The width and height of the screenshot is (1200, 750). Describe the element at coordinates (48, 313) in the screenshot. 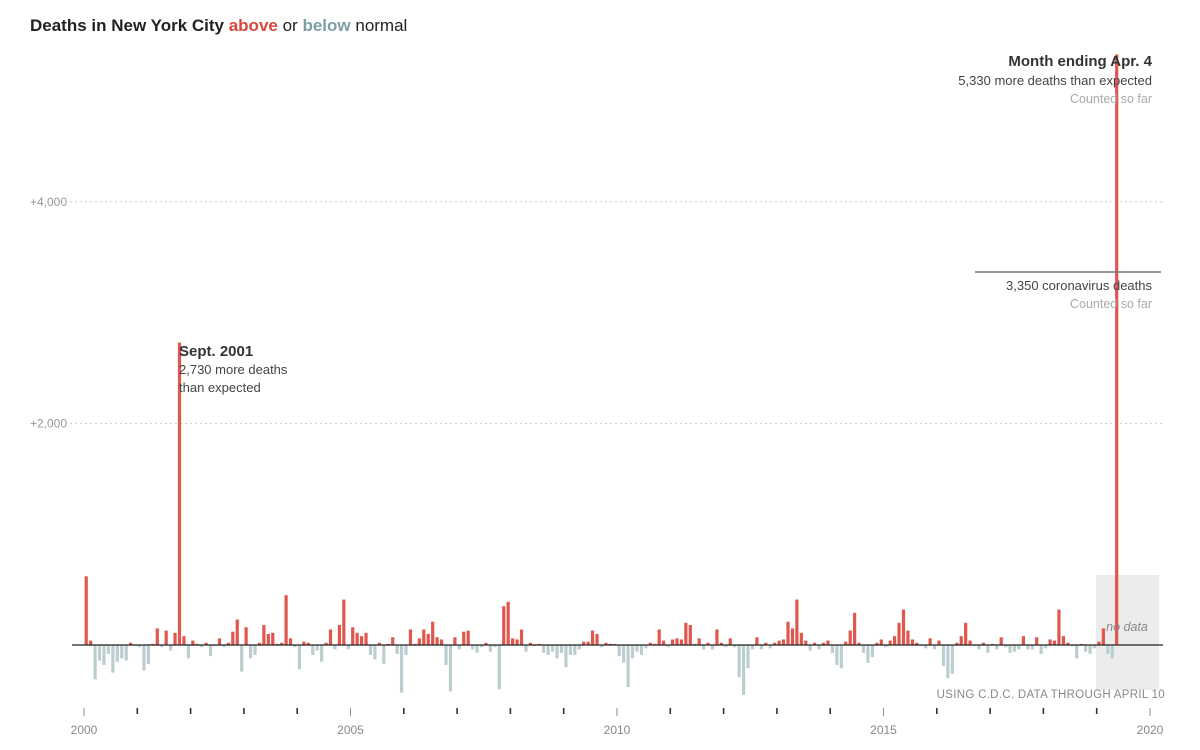

I see `y-tick-labels: +2,000 +4,000` at that location.